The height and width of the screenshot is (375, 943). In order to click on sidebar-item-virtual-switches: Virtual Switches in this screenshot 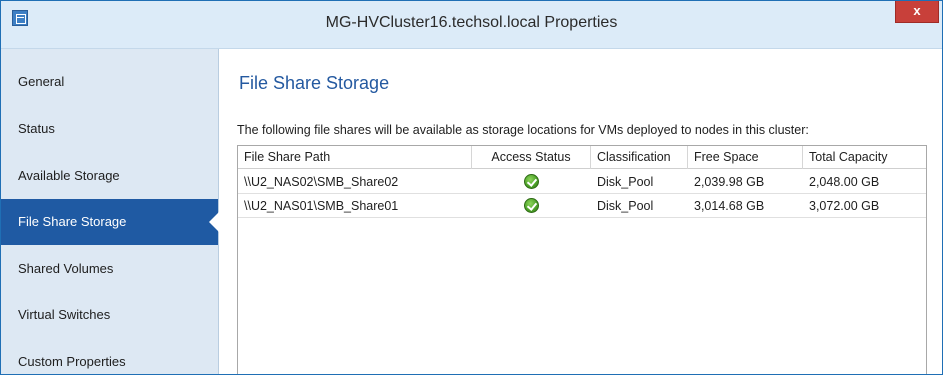, I will do `click(109, 315)`.